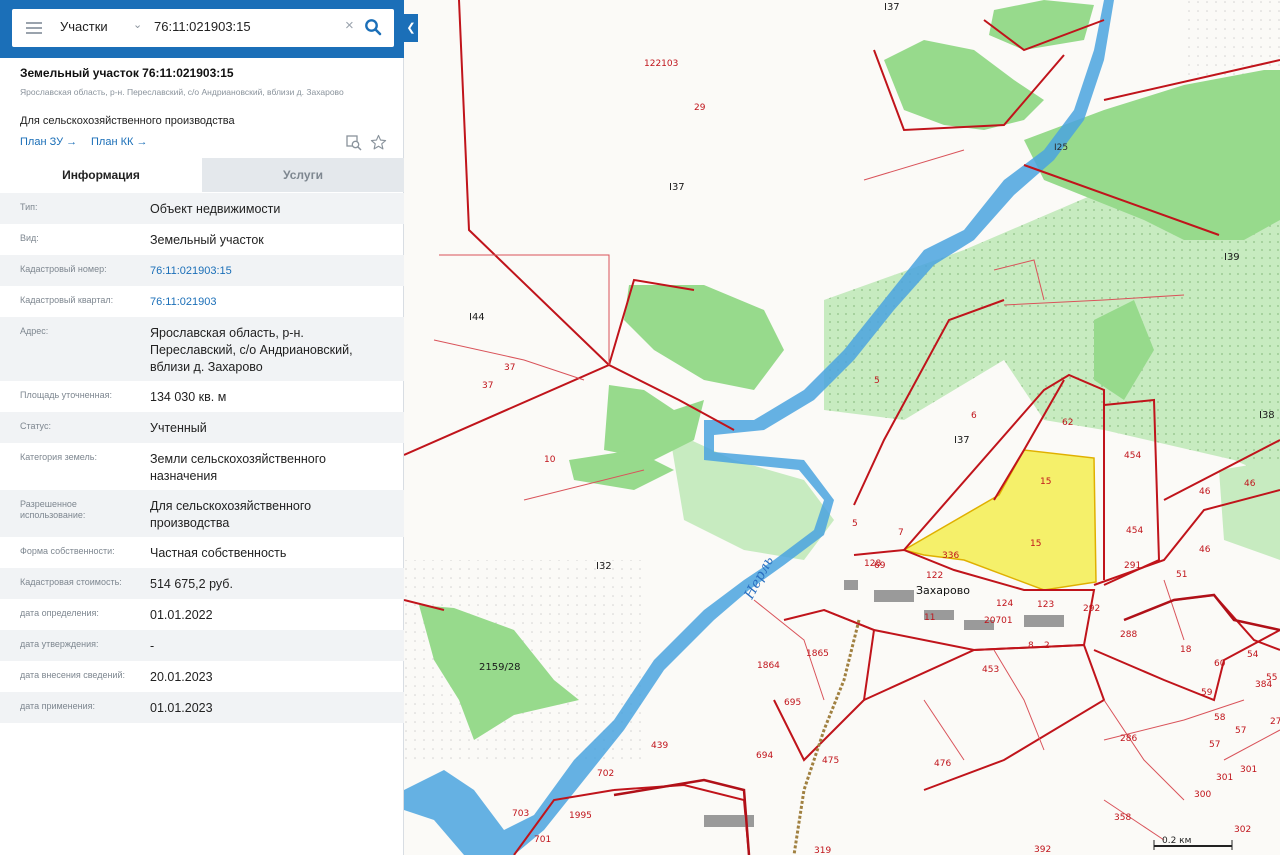  I want to click on parcel-label: 475, so click(830, 761).